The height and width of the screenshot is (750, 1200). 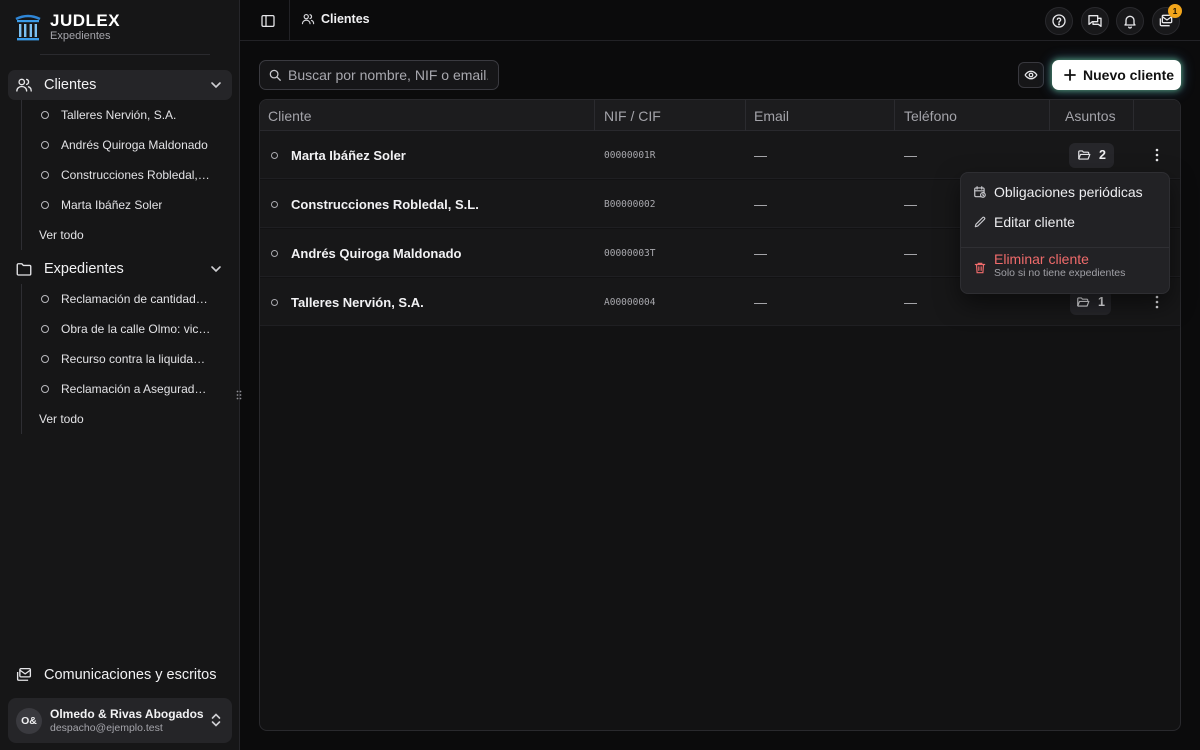 What do you see at coordinates (28, 28) in the screenshot?
I see `pillar-logo-icon` at bounding box center [28, 28].